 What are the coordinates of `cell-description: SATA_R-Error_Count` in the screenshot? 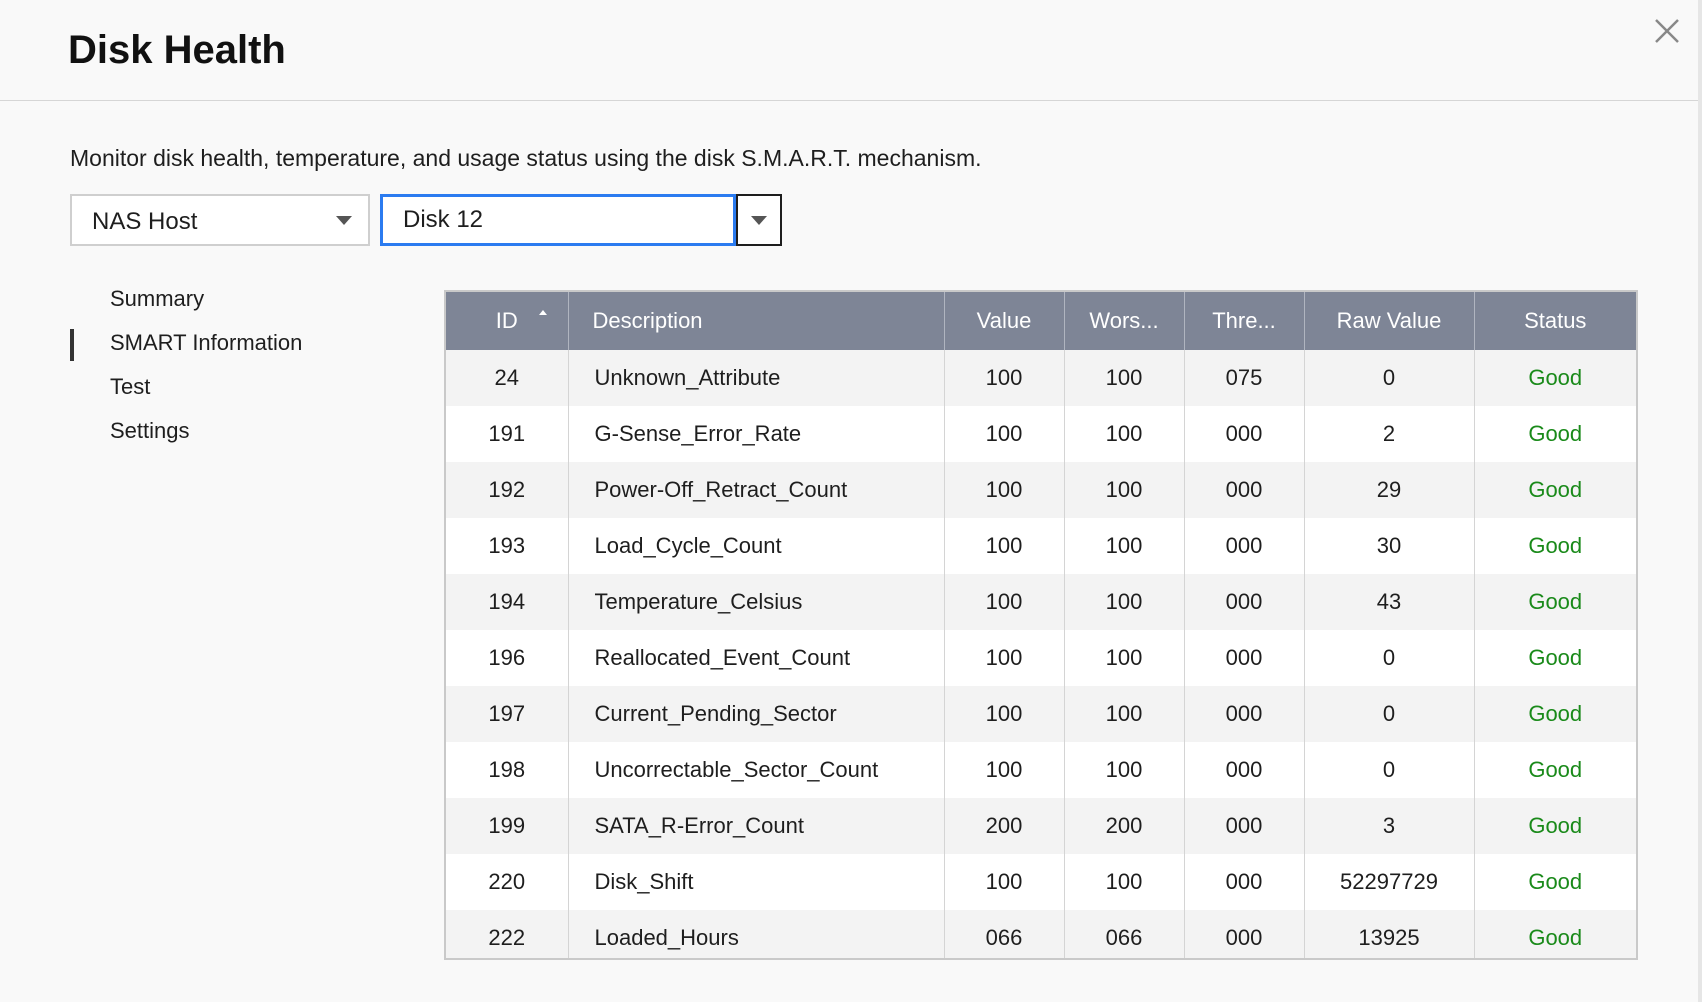 It's located at (756, 826).